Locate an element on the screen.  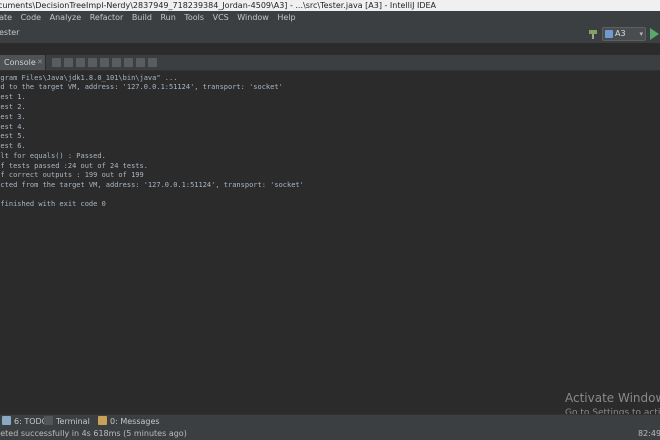
activation-watermark-title: Activate Windows is located at coordinates (612, 398).